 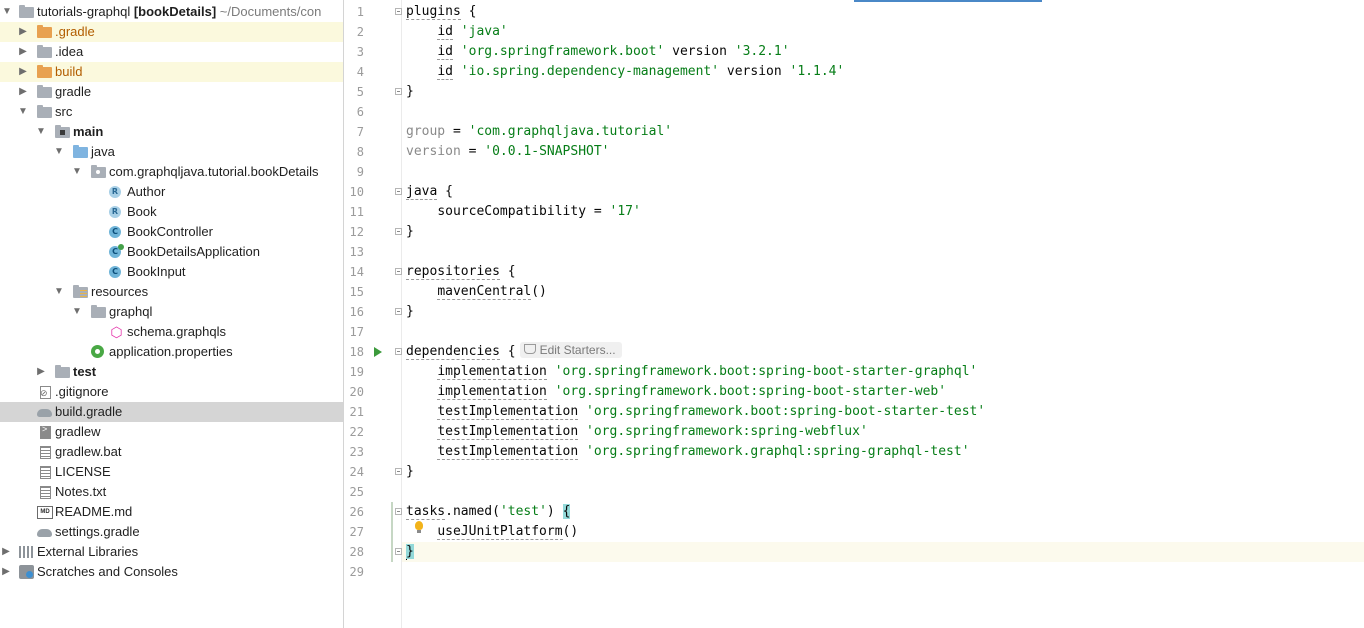 I want to click on libraries-icon, so click(x=26, y=552).